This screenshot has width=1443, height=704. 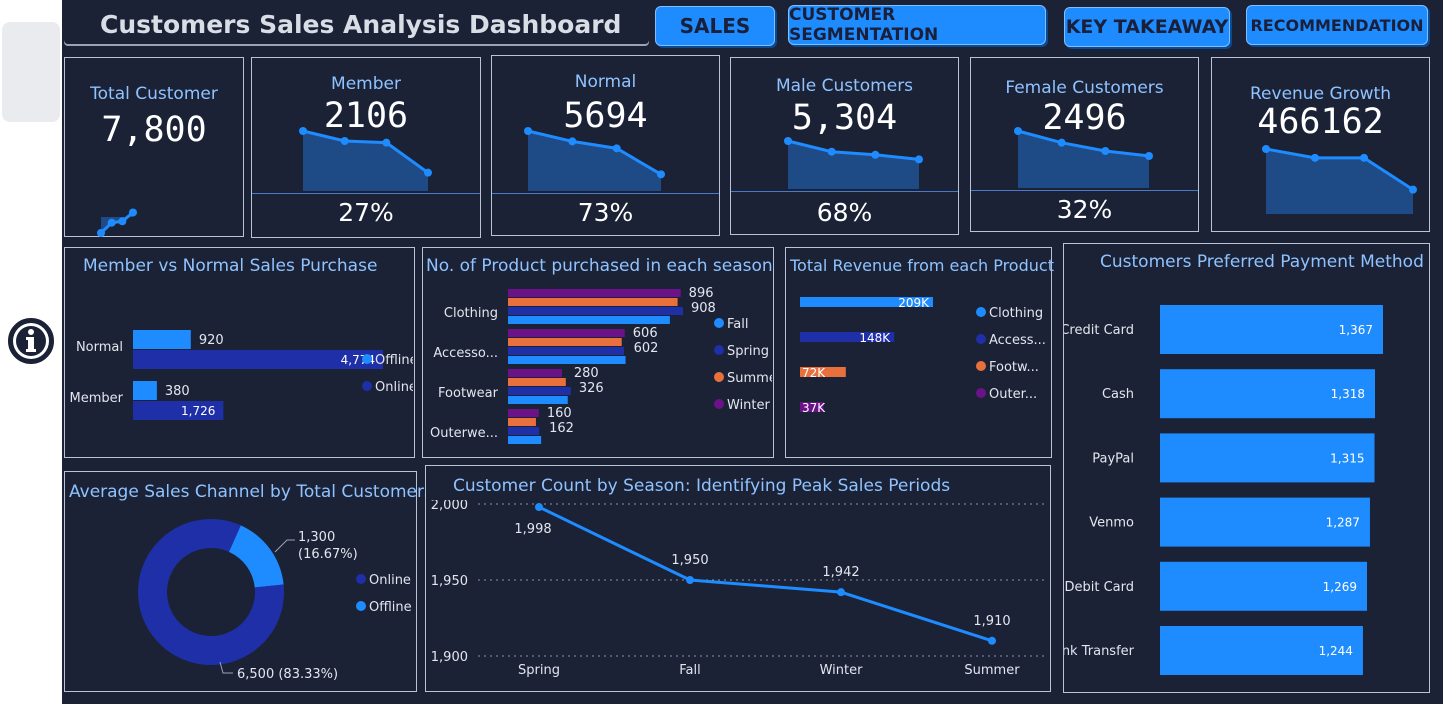 I want to click on sparkline-area, so click(x=853, y=165).